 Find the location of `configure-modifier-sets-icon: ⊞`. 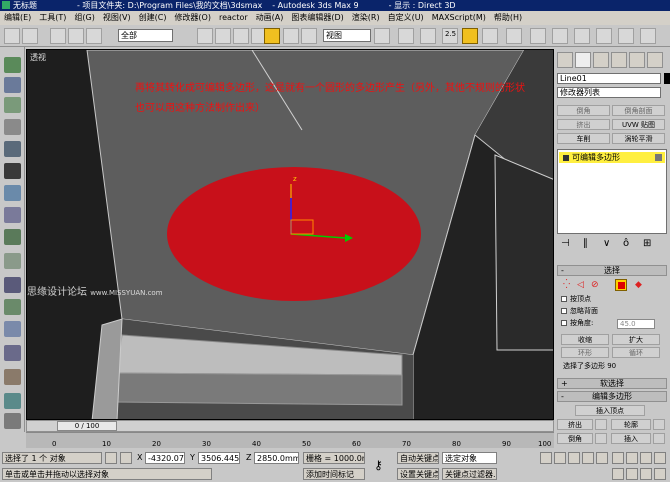

configure-modifier-sets-icon: ⊞ is located at coordinates (647, 244).